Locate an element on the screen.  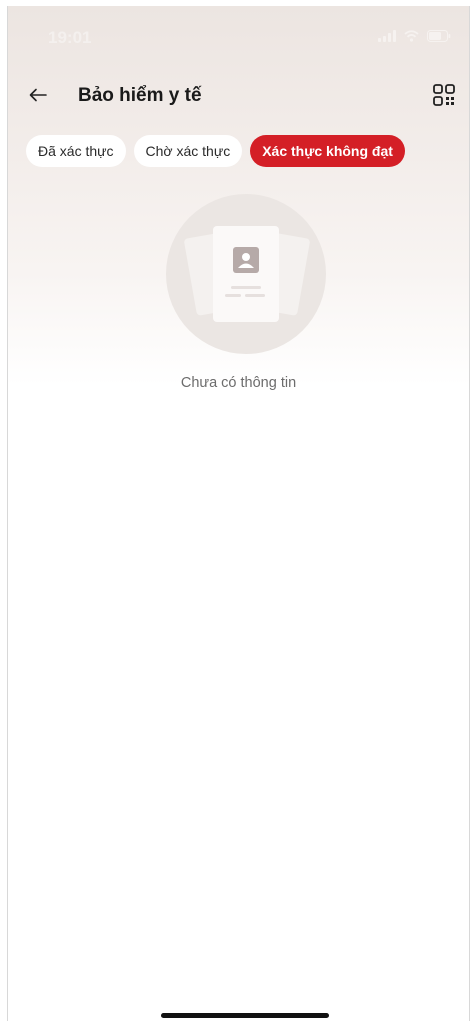
status-bar: 19:01 is located at coordinates (238, 38).